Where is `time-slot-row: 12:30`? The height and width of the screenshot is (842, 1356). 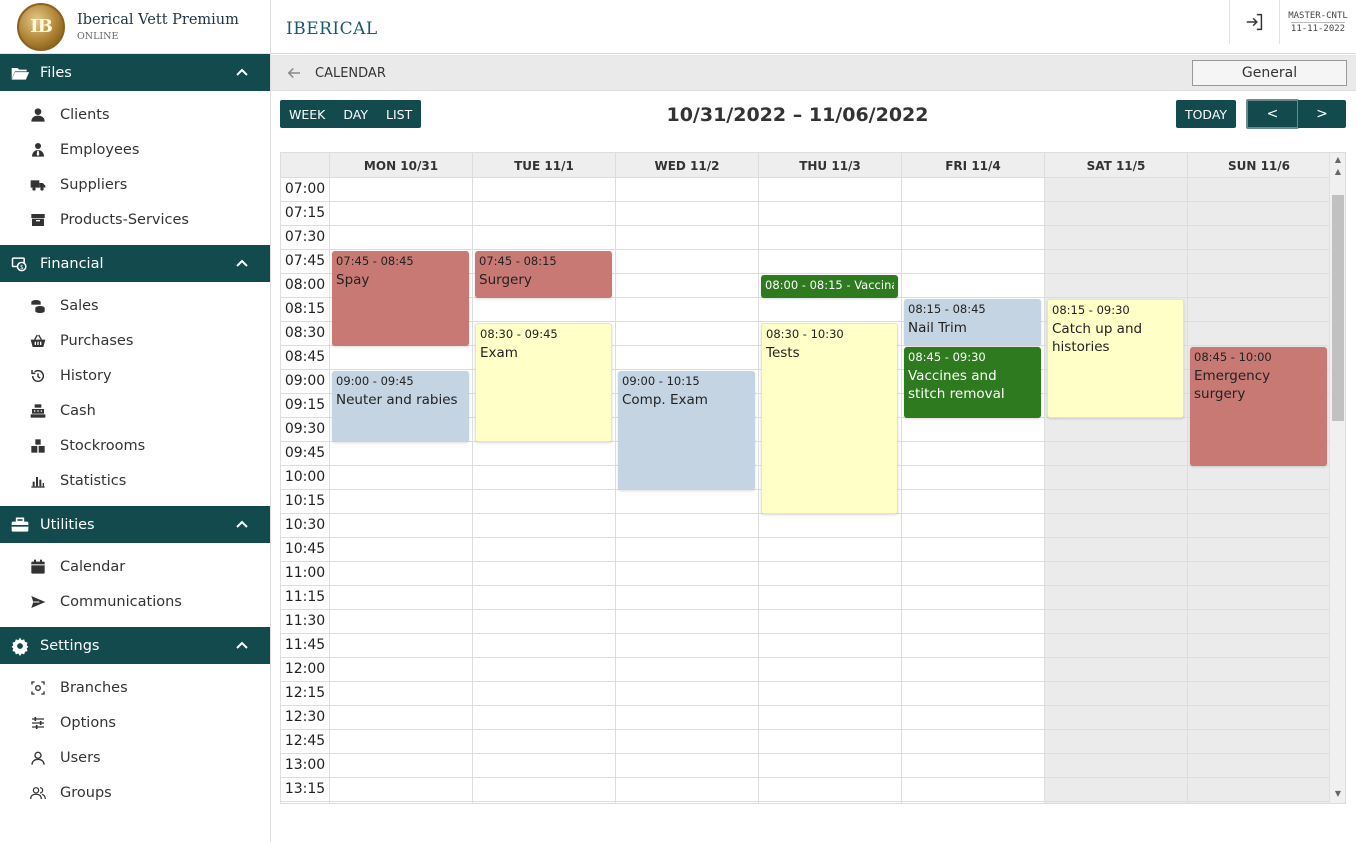 time-slot-row: 12:30 is located at coordinates (805, 718).